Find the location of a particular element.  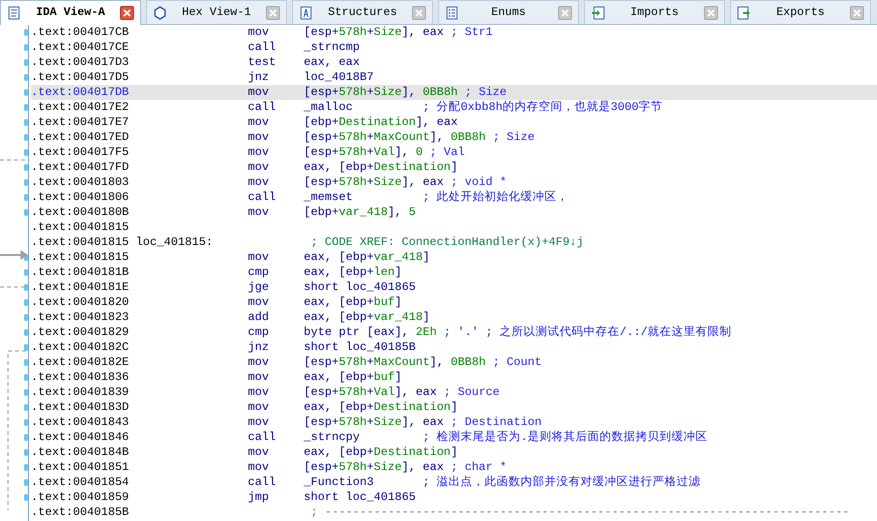

letter-document-icon is located at coordinates (306, 13).